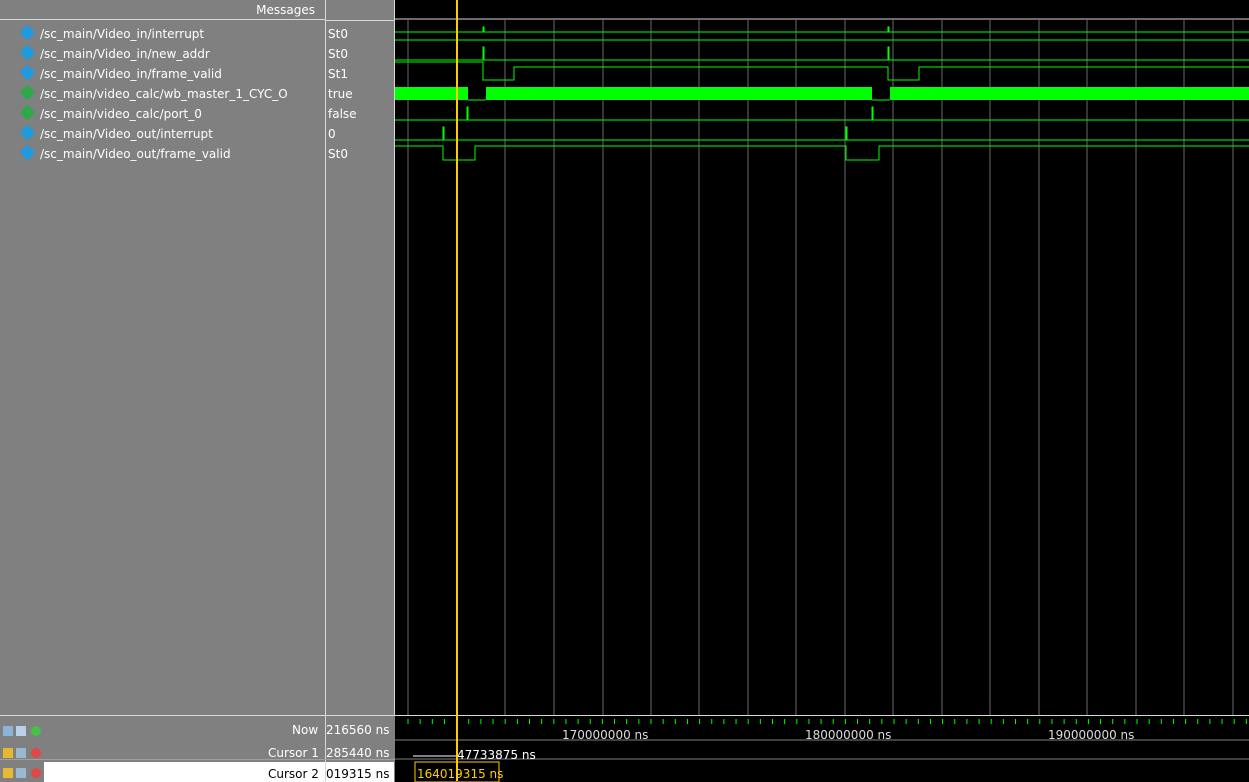  I want to click on signal-row: /sc_main/video_calc/wb_master_1_CYC_O, so click(162, 94).